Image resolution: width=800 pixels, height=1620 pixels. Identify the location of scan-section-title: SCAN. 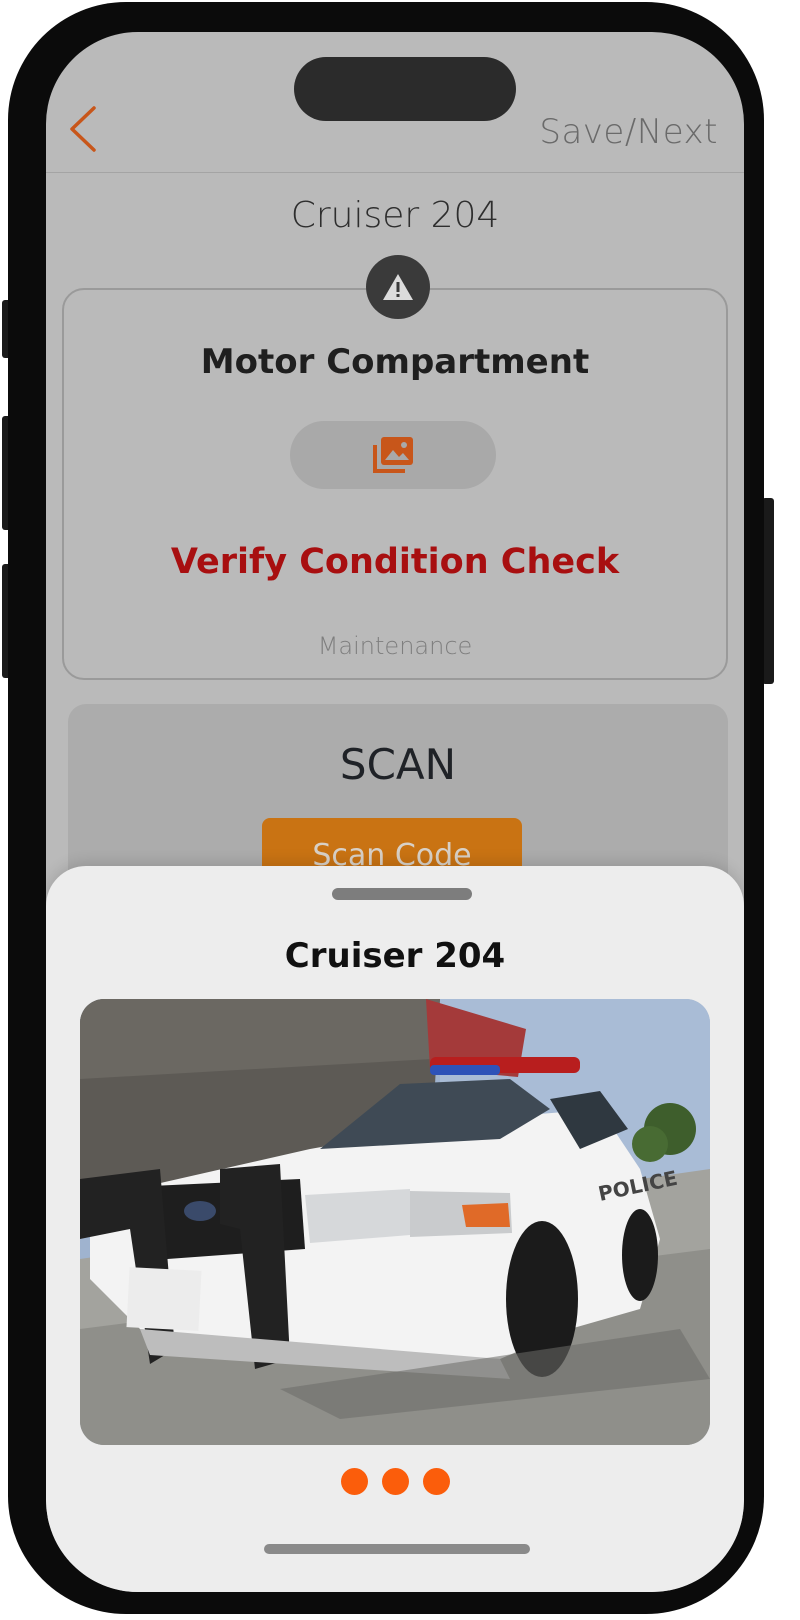
(398, 764).